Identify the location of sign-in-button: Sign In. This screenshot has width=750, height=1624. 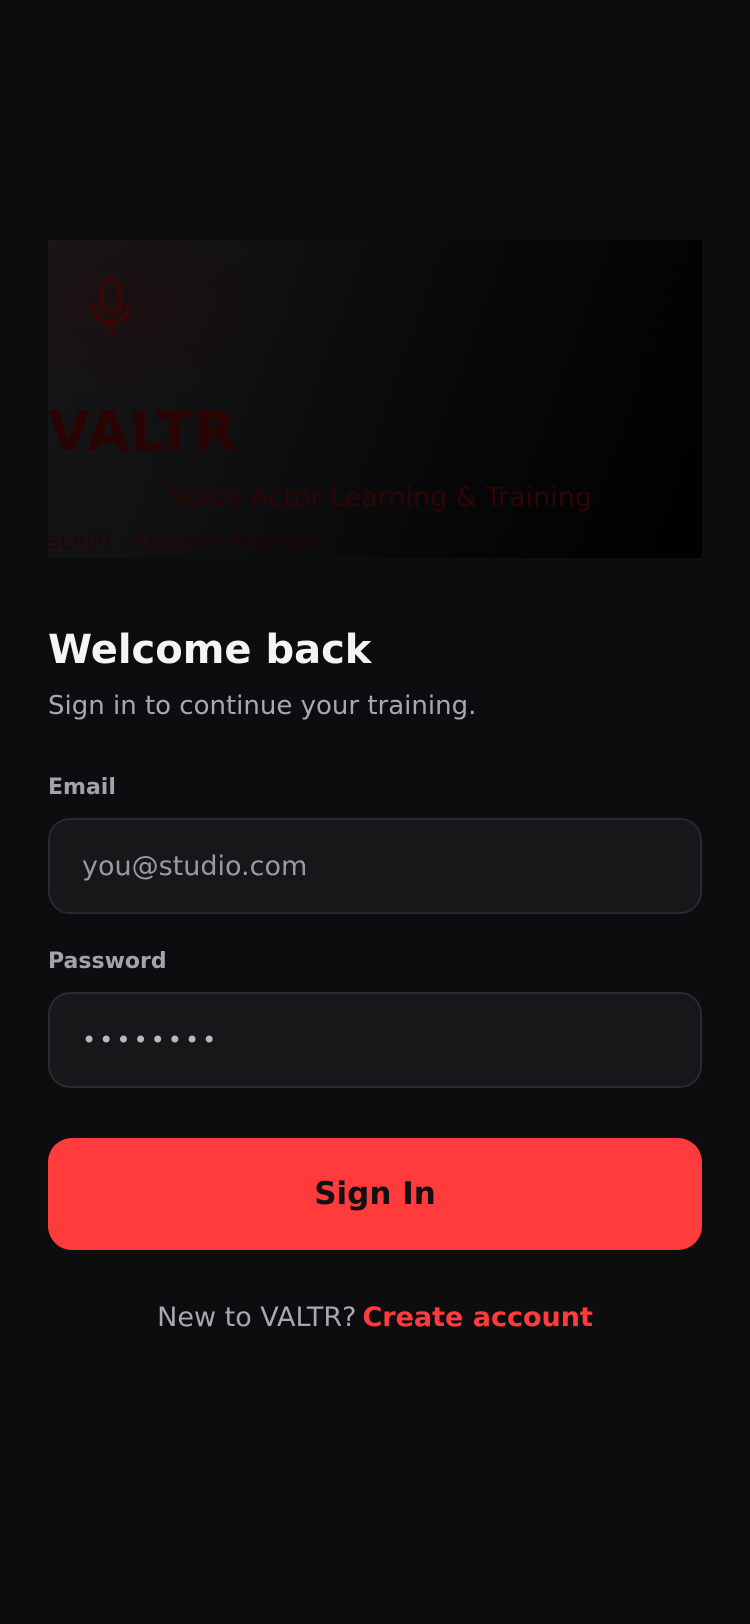
(375, 1194).